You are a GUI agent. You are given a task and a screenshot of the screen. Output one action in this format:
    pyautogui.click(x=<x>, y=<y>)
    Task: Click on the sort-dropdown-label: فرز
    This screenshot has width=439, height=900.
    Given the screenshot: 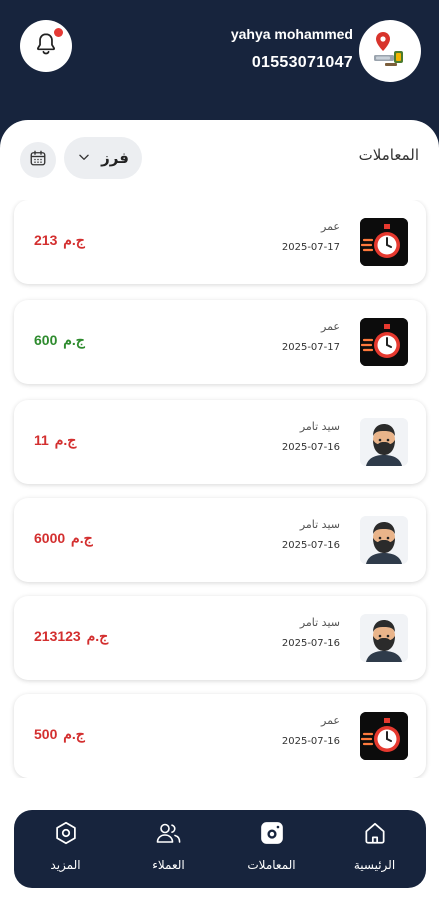 What is the action you would take?
    pyautogui.click(x=115, y=158)
    